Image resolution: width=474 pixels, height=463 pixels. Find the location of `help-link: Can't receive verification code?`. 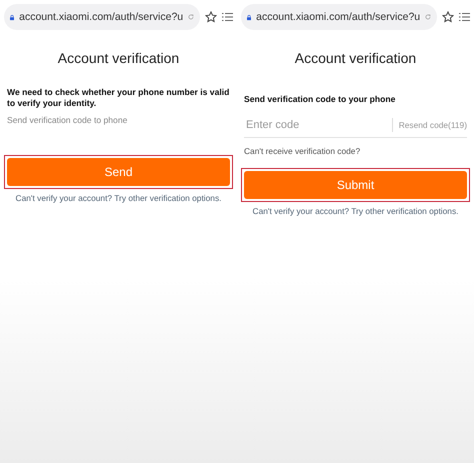

help-link: Can't receive verification code? is located at coordinates (355, 151).